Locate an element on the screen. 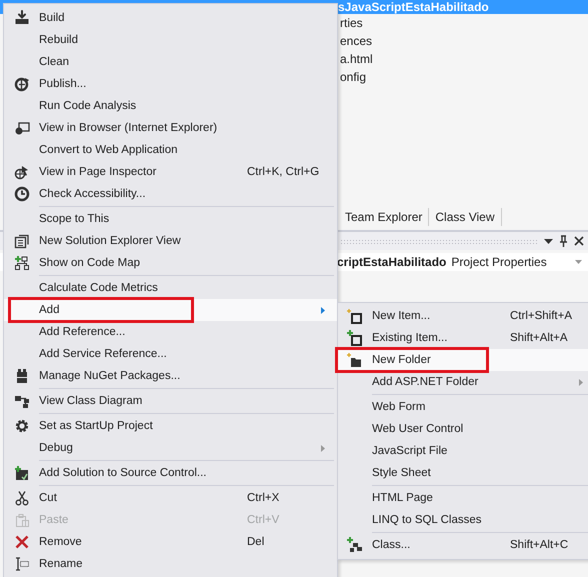 This screenshot has height=577, width=588. keyboard-shortcut: Del is located at coordinates (255, 542).